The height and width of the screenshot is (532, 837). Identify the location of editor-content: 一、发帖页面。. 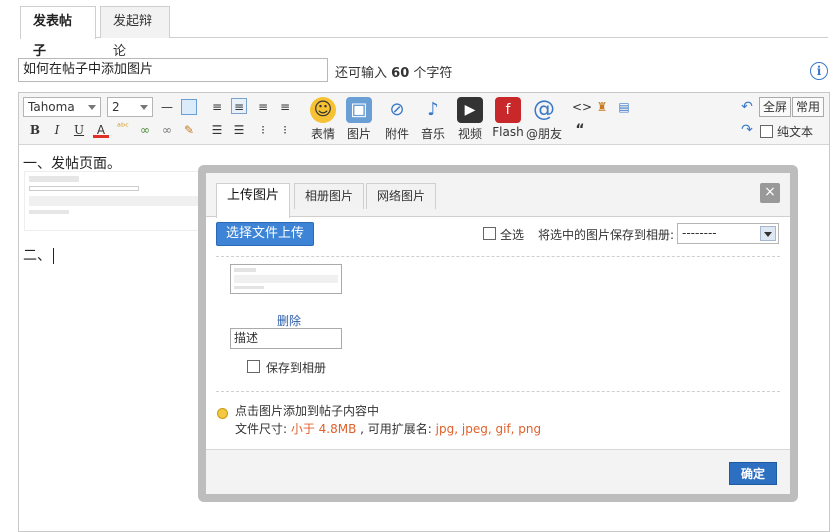
(72, 163).